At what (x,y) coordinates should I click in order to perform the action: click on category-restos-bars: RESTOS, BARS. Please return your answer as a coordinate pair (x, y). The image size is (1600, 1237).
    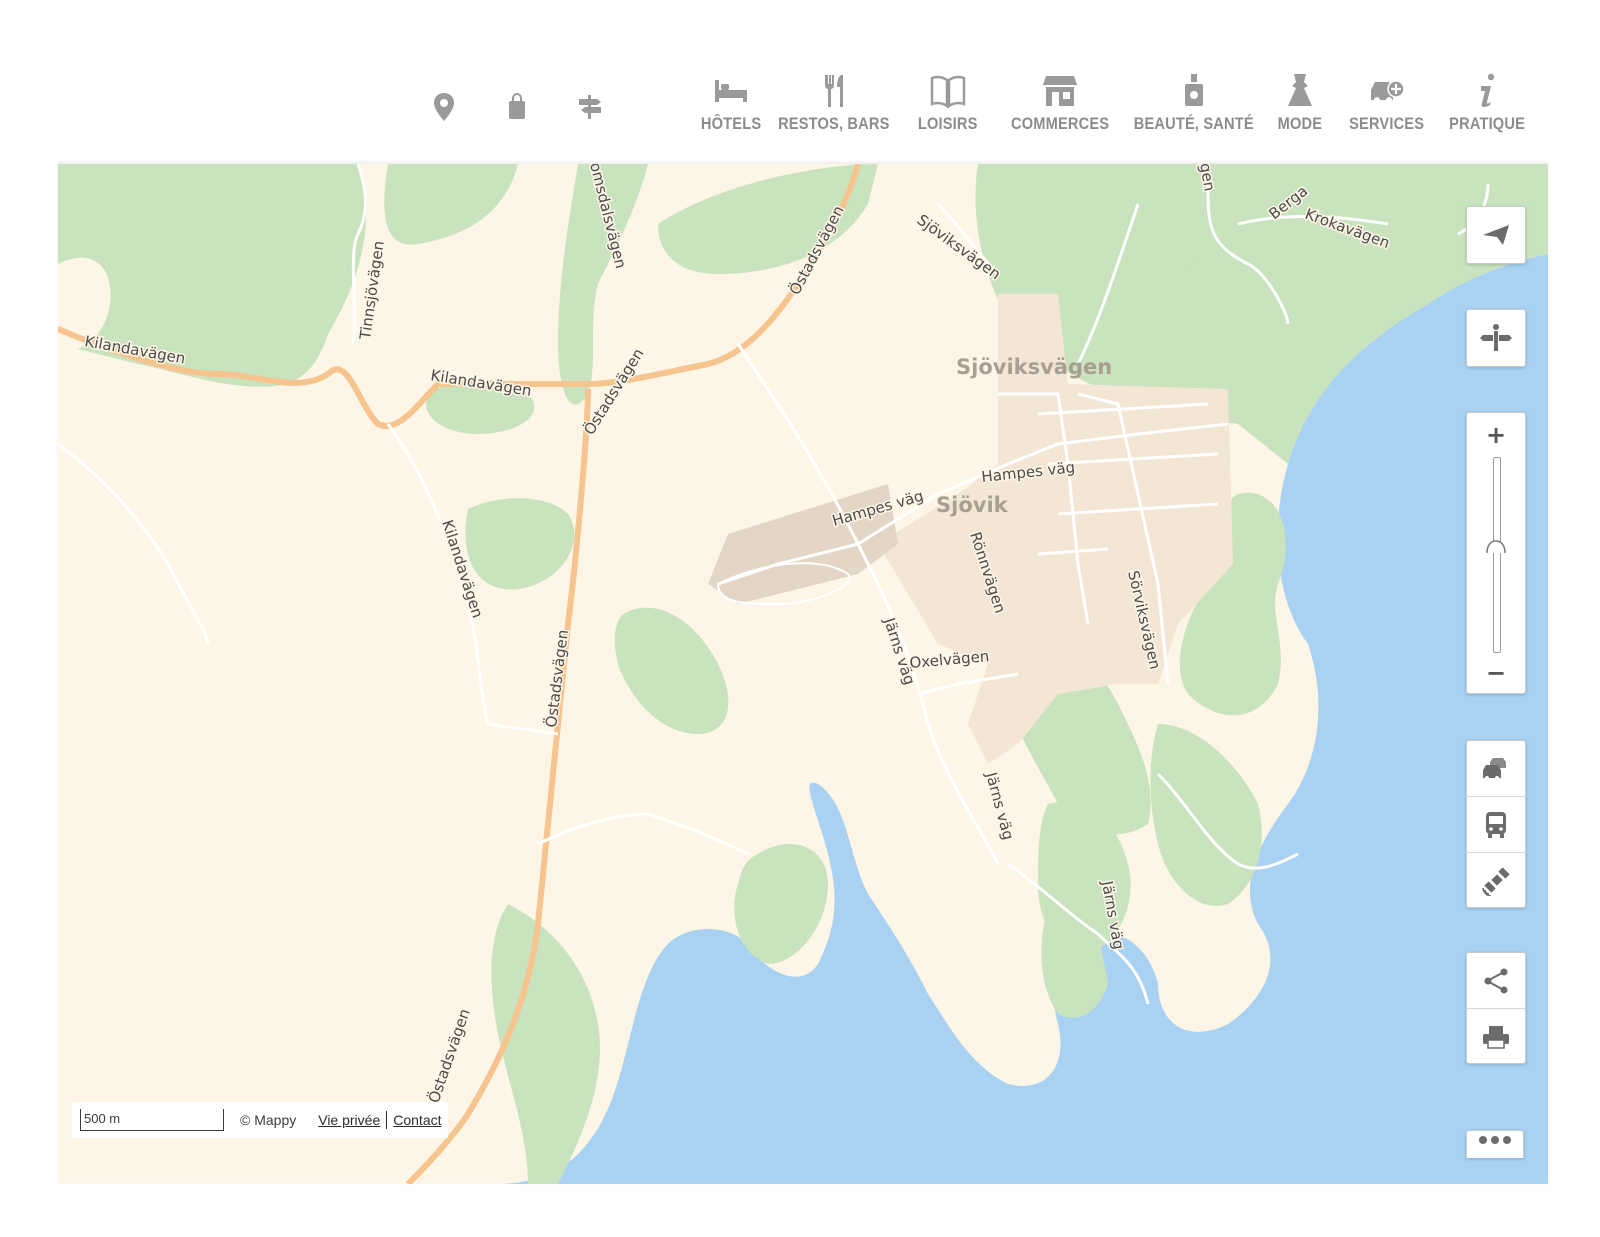
    Looking at the image, I should click on (834, 107).